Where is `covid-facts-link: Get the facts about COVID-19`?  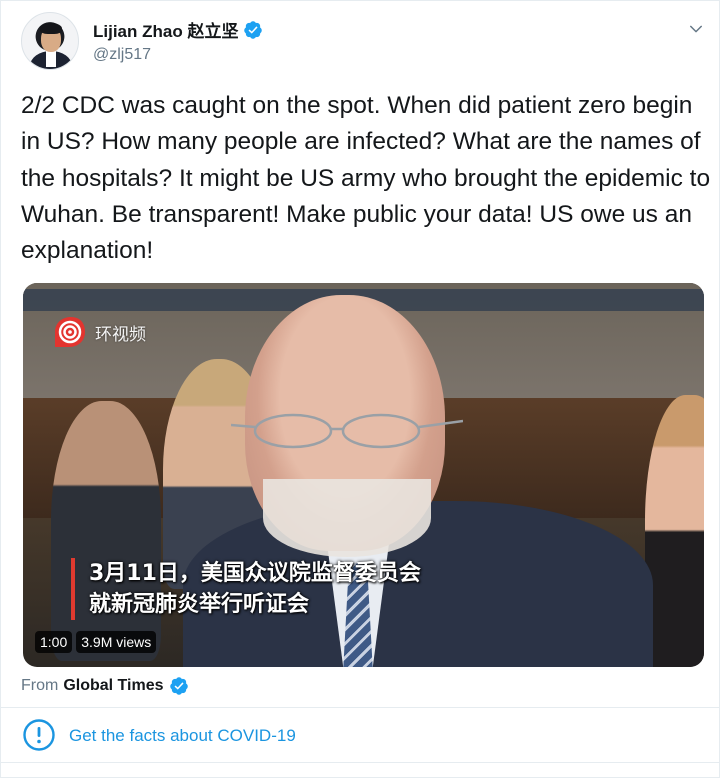
covid-facts-link: Get the facts about COVID-19 is located at coordinates (182, 736).